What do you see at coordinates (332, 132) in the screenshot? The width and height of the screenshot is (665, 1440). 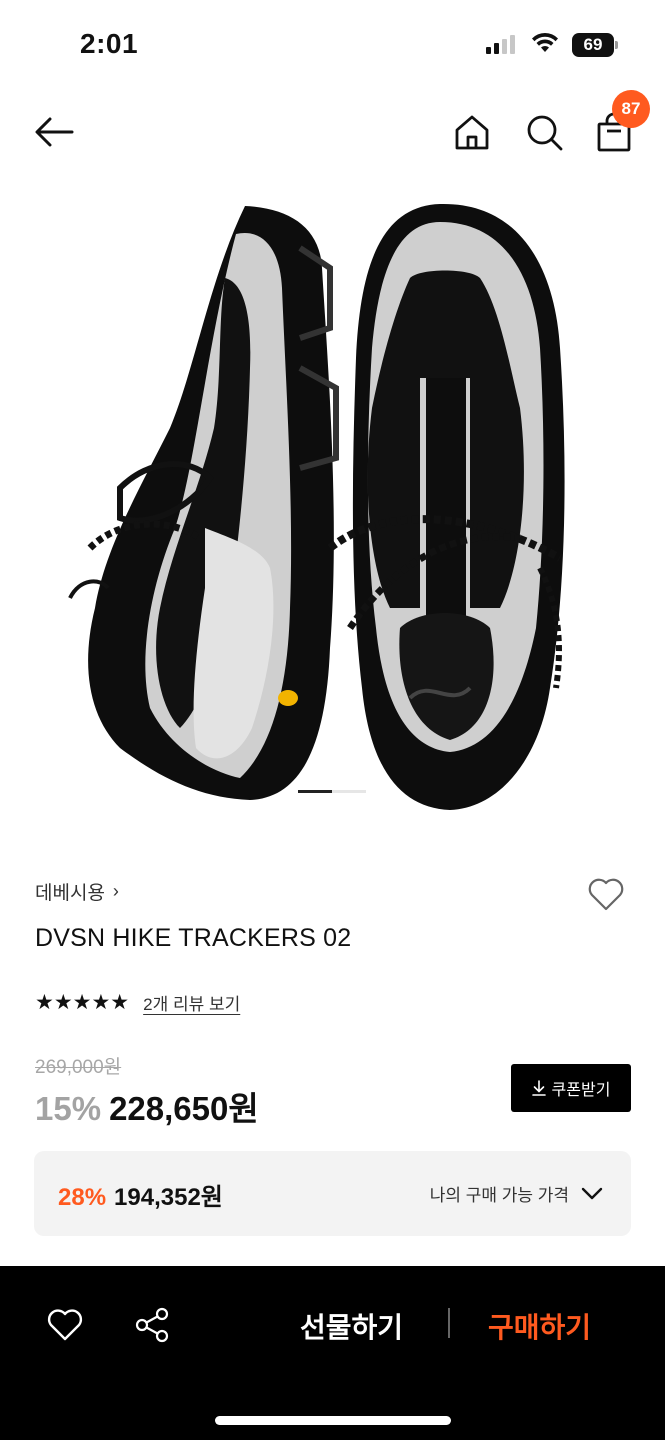 I see `top-nav` at bounding box center [332, 132].